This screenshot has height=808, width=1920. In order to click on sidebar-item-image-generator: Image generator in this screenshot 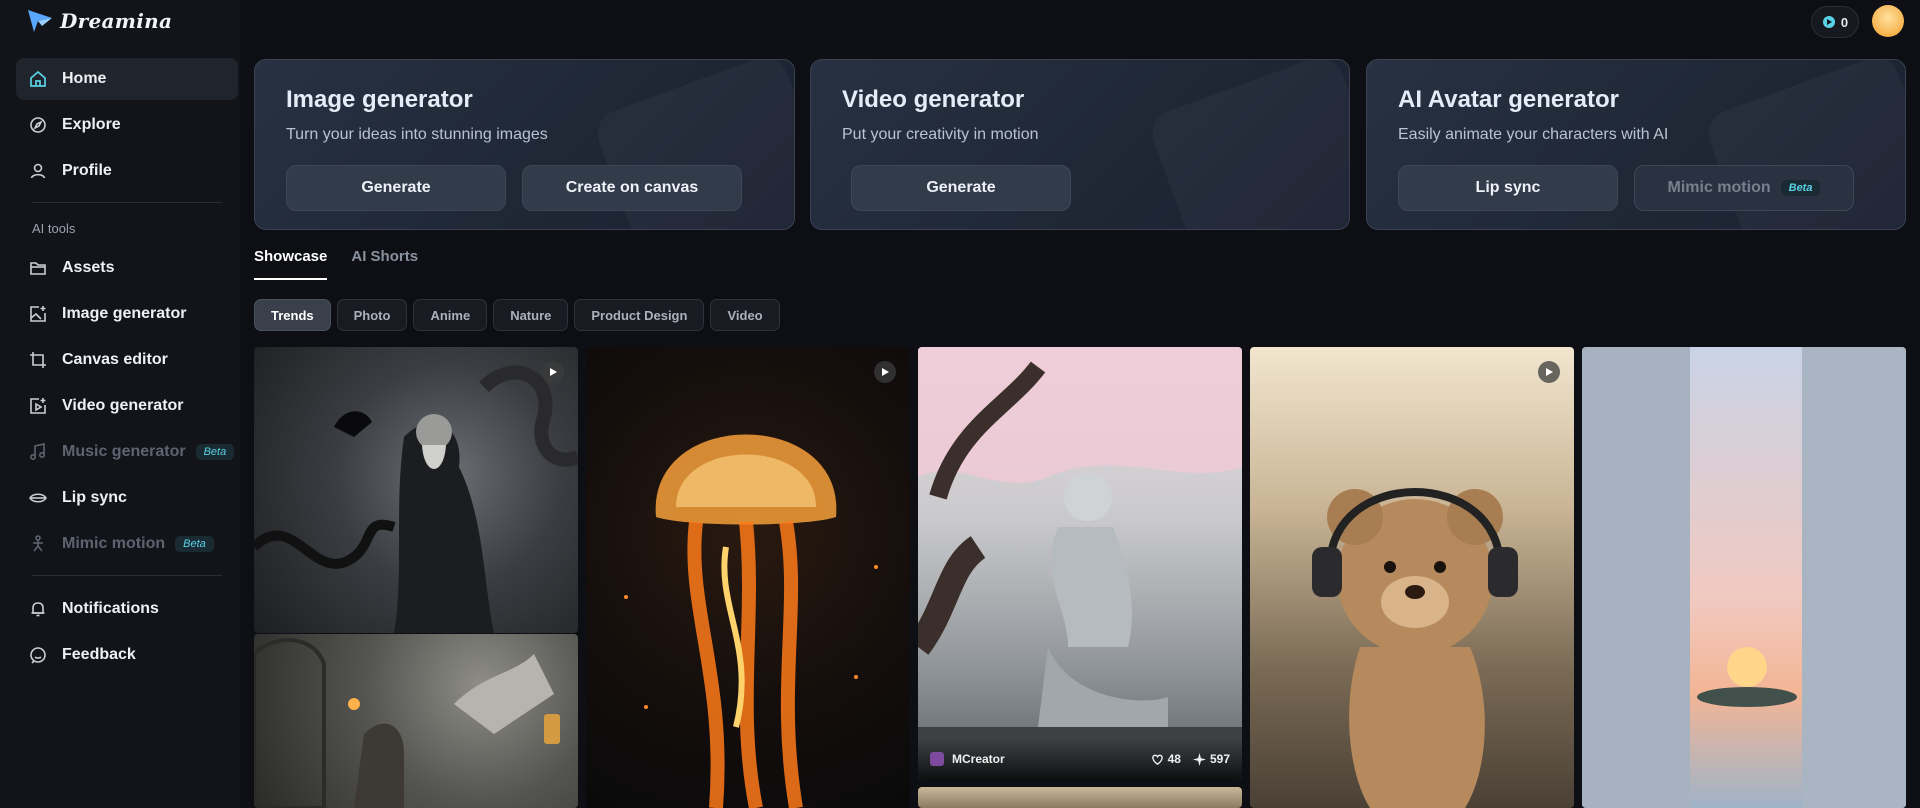, I will do `click(127, 314)`.